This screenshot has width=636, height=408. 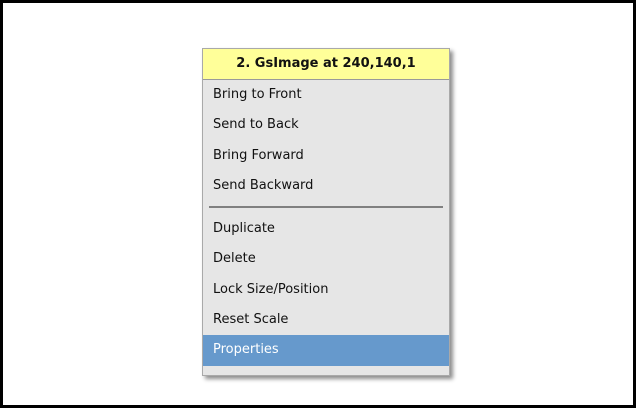 I want to click on menu-item-delete: Delete, so click(x=326, y=259).